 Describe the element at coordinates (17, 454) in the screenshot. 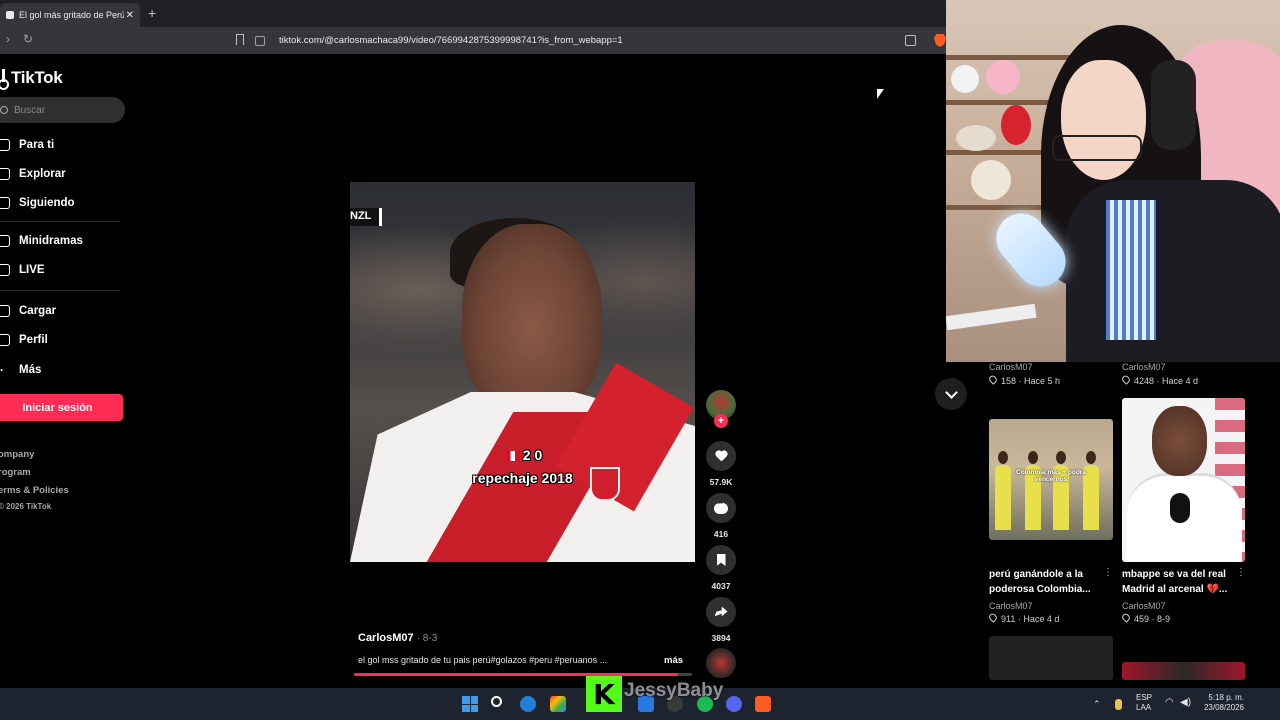

I see `footer-link-company: ompany` at that location.